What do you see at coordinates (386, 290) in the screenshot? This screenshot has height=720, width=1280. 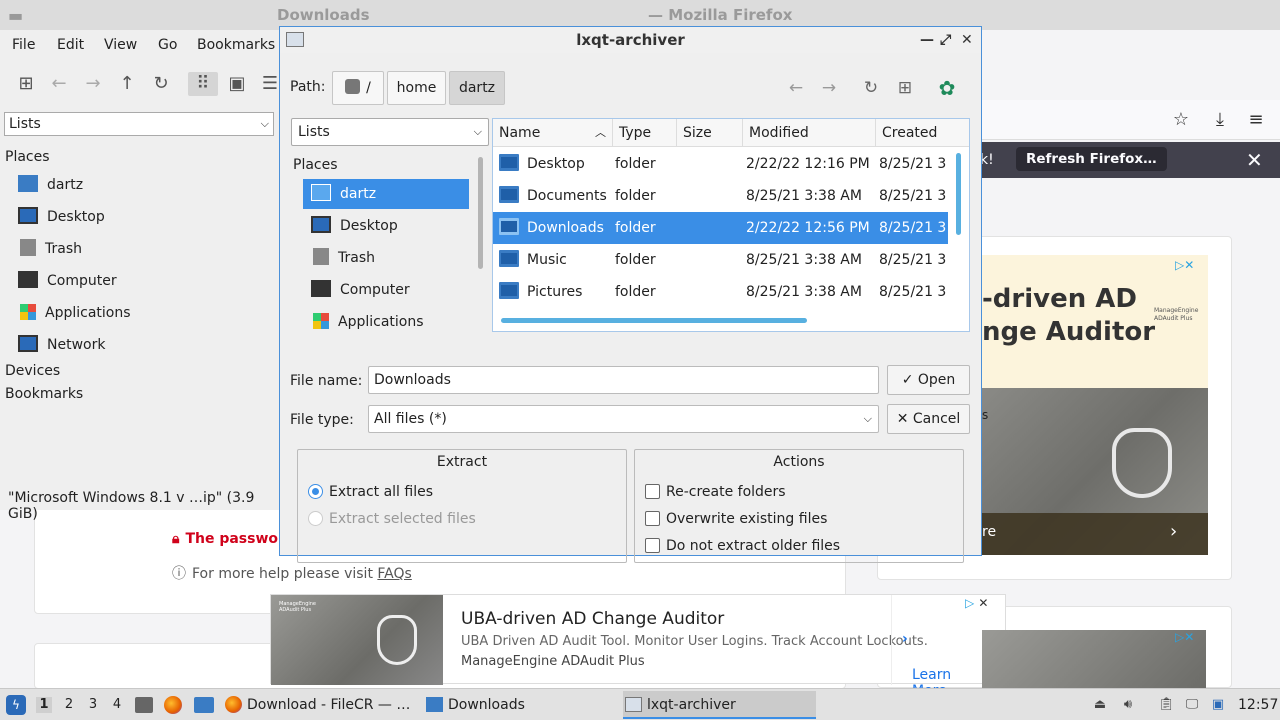 I see `places-item-computer: Computer` at bounding box center [386, 290].